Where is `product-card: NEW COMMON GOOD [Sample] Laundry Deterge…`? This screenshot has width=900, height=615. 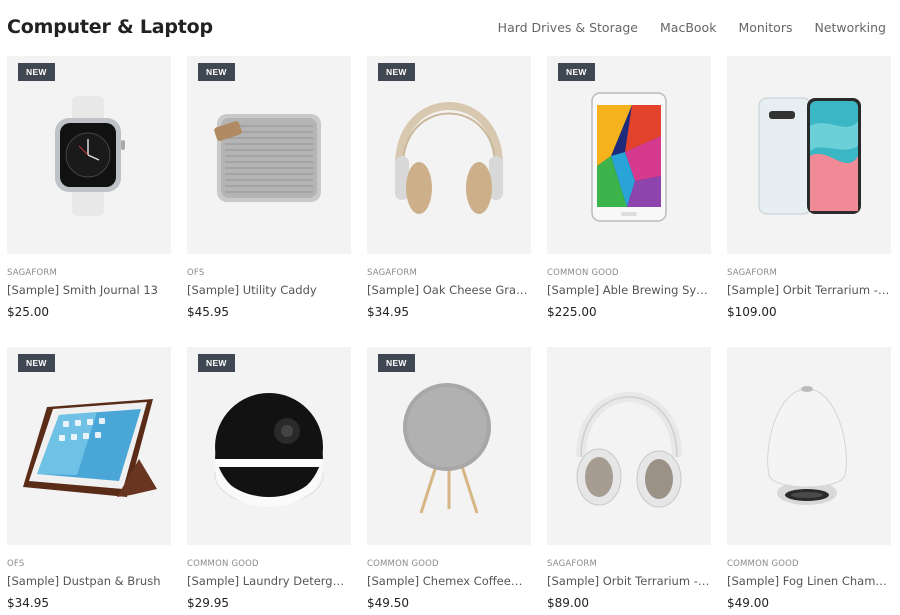
product-card: NEW COMMON GOOD [Sample] Laundry Deterge… is located at coordinates (269, 481).